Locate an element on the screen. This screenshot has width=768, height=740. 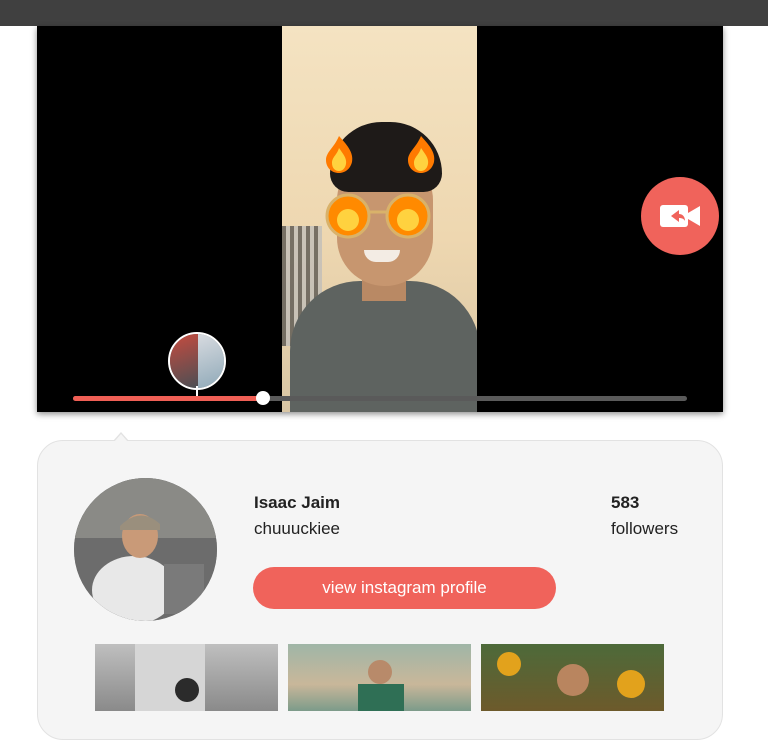
avatar-photo is located at coordinates (145, 549).